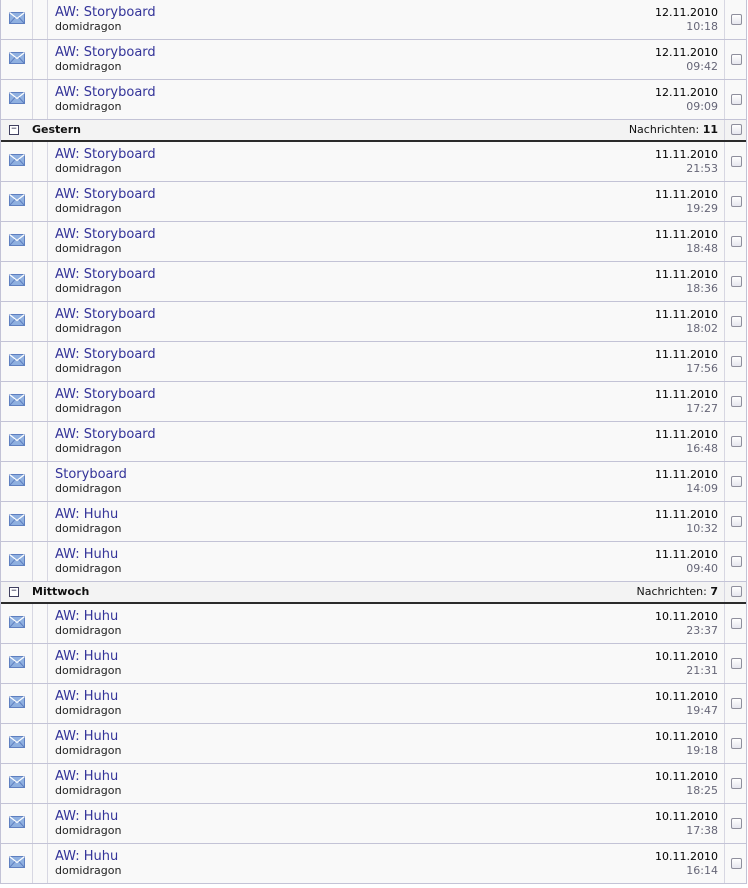 This screenshot has width=748, height=888. What do you see at coordinates (373, 864) in the screenshot?
I see `message-row: AW: Huhu domidragon 10.11.2010 16:14` at bounding box center [373, 864].